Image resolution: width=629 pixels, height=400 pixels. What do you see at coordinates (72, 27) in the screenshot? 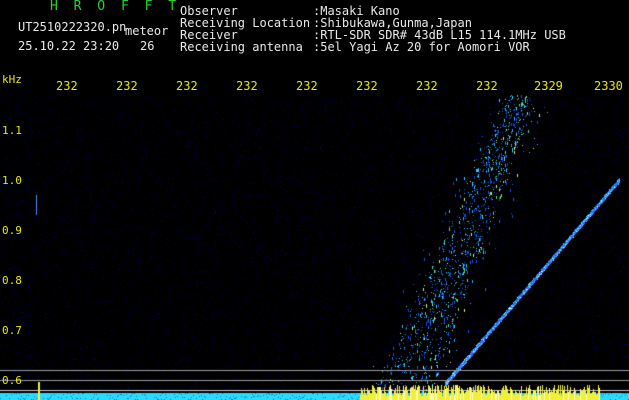
I see `file-name: UT2510222320.pn` at bounding box center [72, 27].